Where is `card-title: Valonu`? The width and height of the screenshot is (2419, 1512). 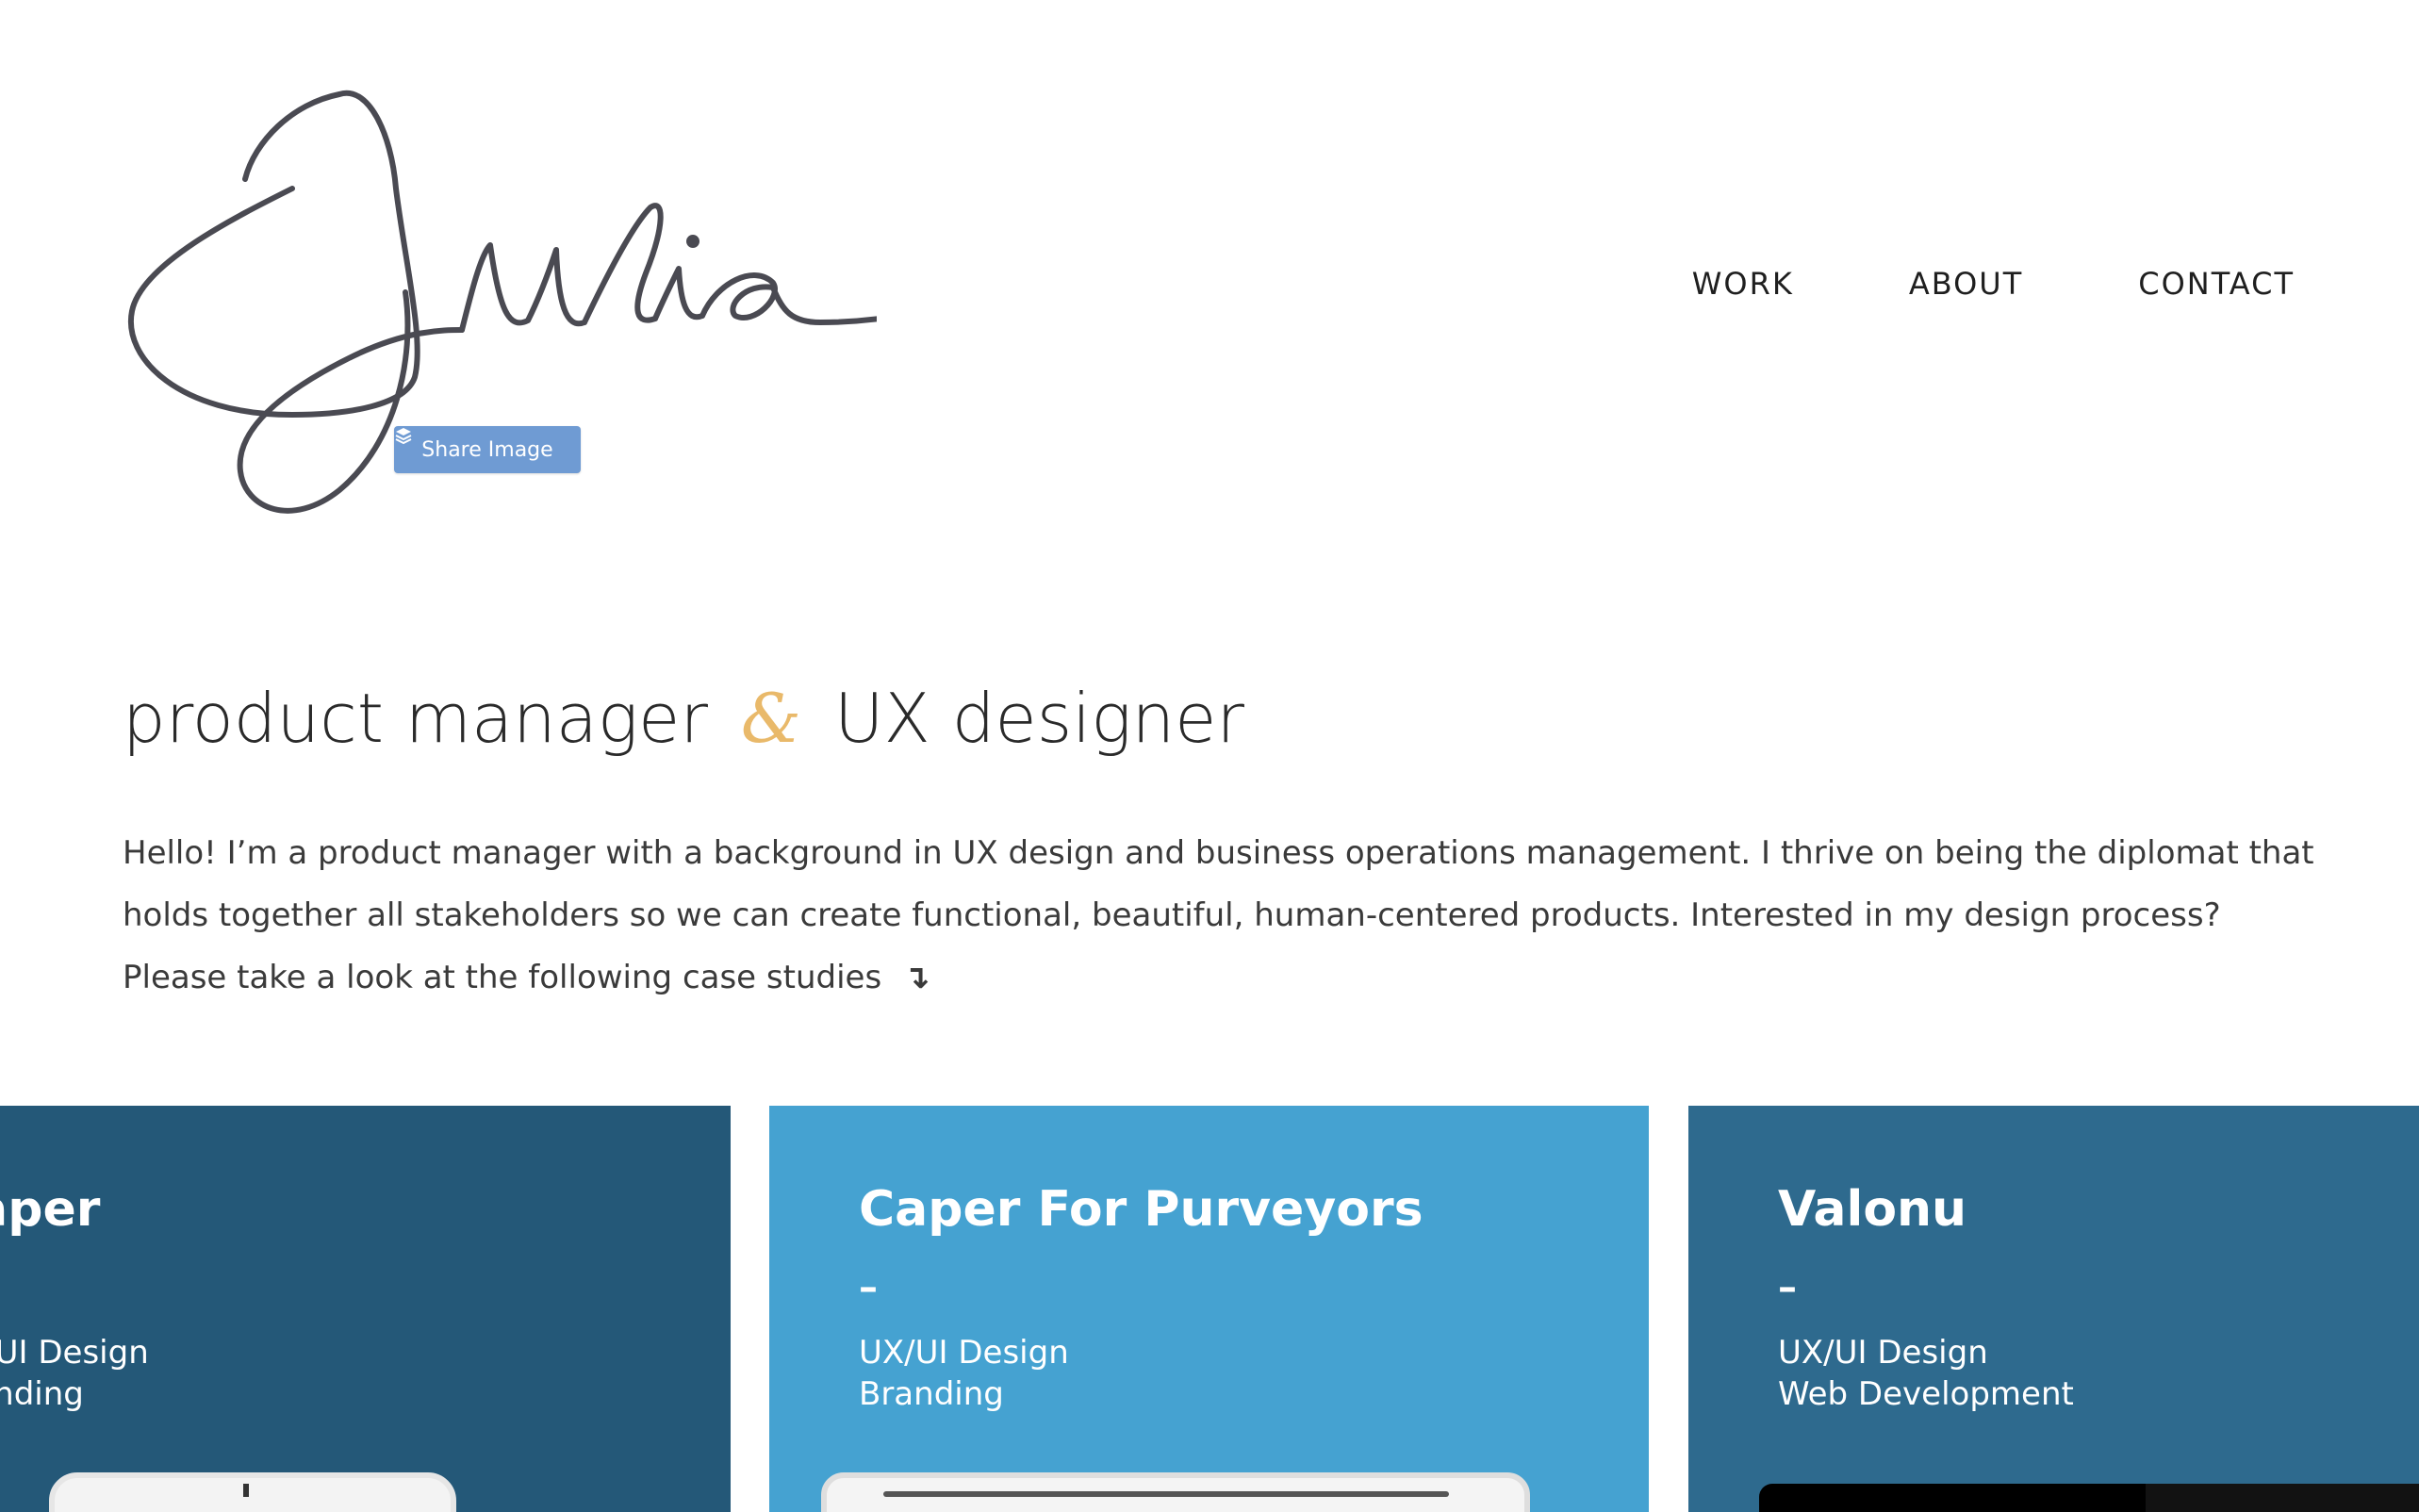
card-title: Valonu is located at coordinates (1872, 1209).